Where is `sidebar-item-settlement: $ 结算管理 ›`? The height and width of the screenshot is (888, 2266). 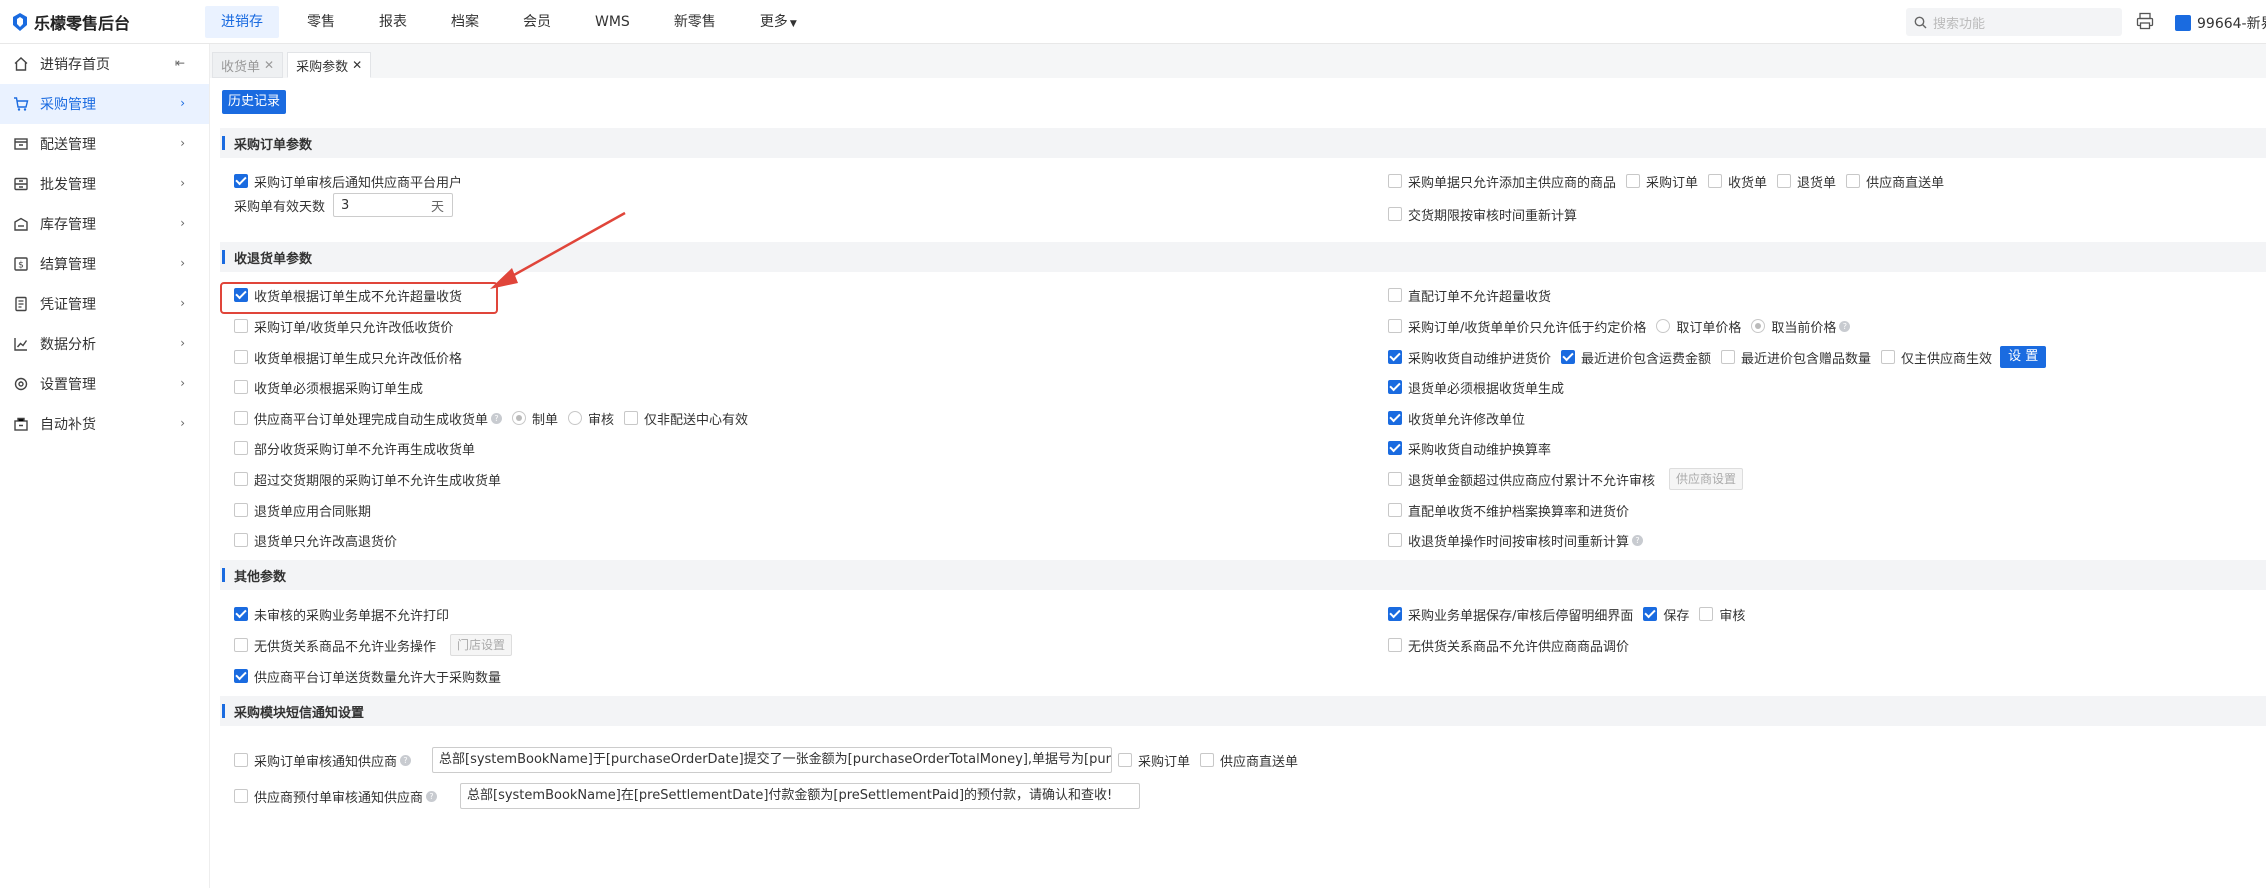 sidebar-item-settlement: $ 结算管理 › is located at coordinates (104, 264).